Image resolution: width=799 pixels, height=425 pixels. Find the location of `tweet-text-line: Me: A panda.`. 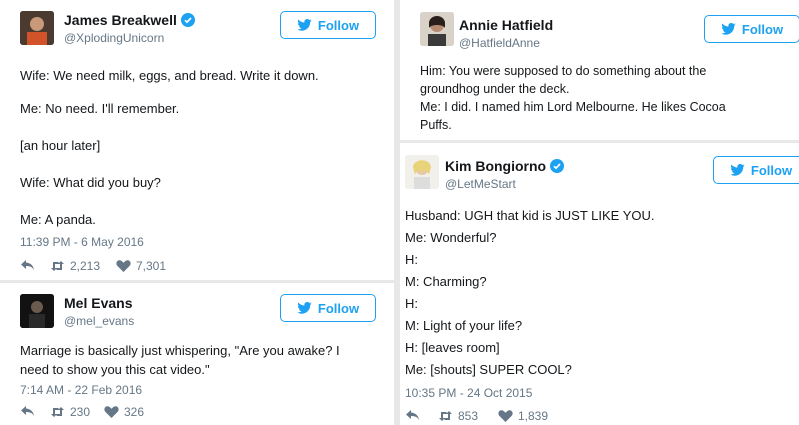

tweet-text-line: Me: A panda. is located at coordinates (58, 219).